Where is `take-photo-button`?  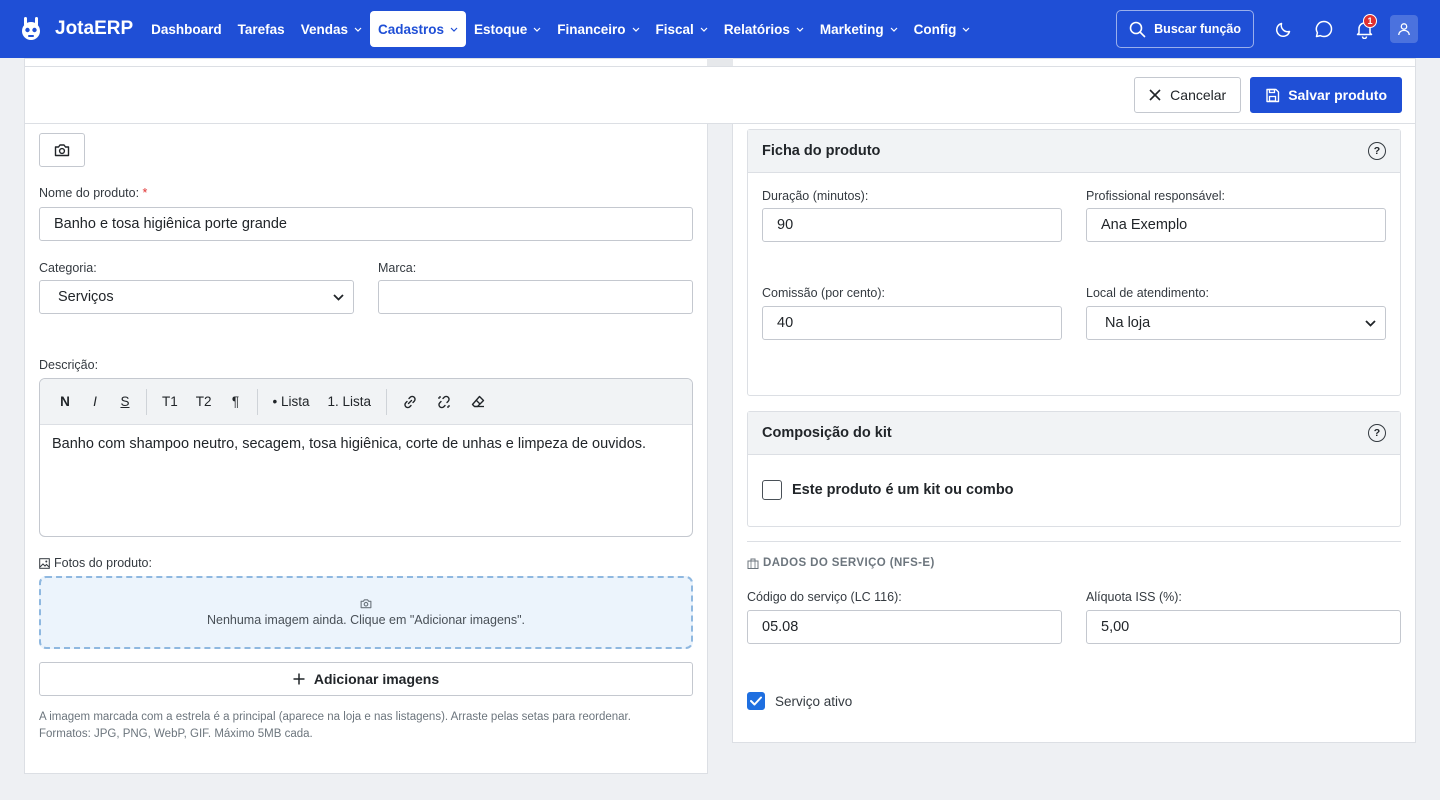
take-photo-button is located at coordinates (62, 150).